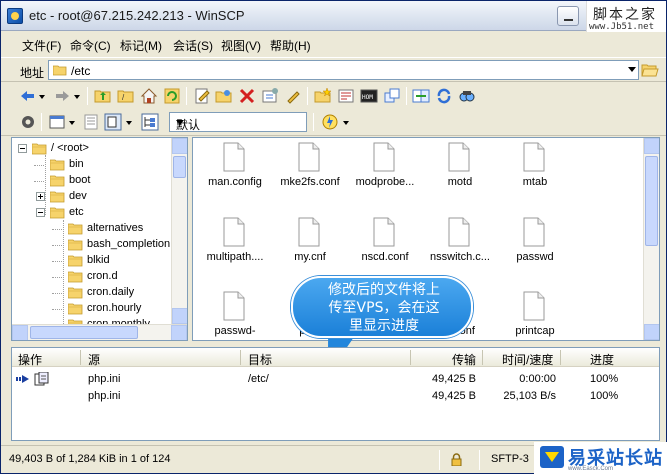 The image size is (667, 474). What do you see at coordinates (529, 396) in the screenshot?
I see `queue-speed: 25,103 B/s` at bounding box center [529, 396].